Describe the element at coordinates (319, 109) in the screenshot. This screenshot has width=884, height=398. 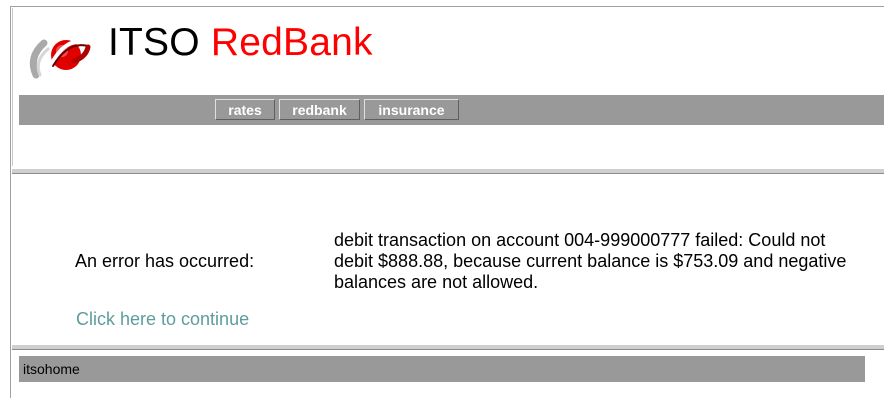
I see `nav-item-redbank: redbank` at that location.